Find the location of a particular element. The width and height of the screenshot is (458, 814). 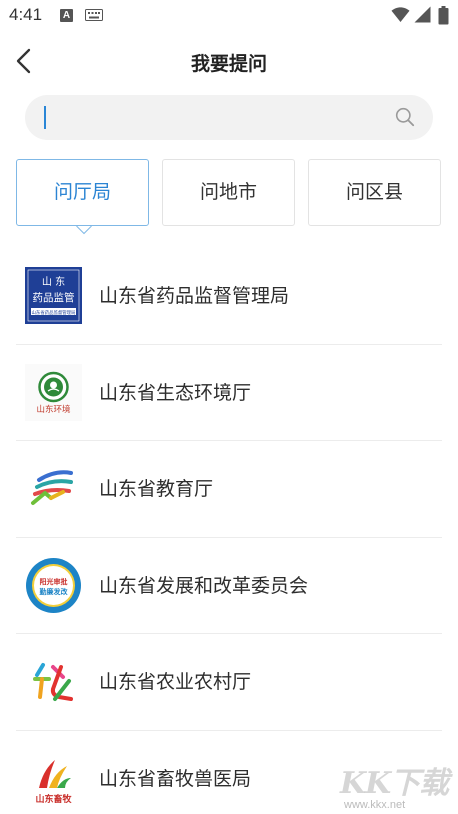

active-tab-pointer is located at coordinates (84, 230).